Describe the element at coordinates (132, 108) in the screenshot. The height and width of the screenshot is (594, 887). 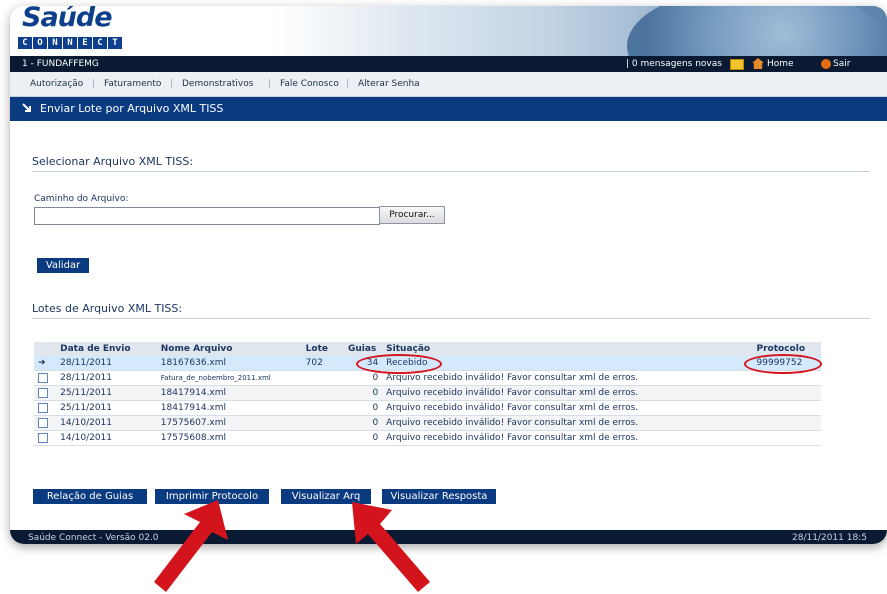
I see `page-title: Enviar Lote por Arquivo XML TISS` at that location.